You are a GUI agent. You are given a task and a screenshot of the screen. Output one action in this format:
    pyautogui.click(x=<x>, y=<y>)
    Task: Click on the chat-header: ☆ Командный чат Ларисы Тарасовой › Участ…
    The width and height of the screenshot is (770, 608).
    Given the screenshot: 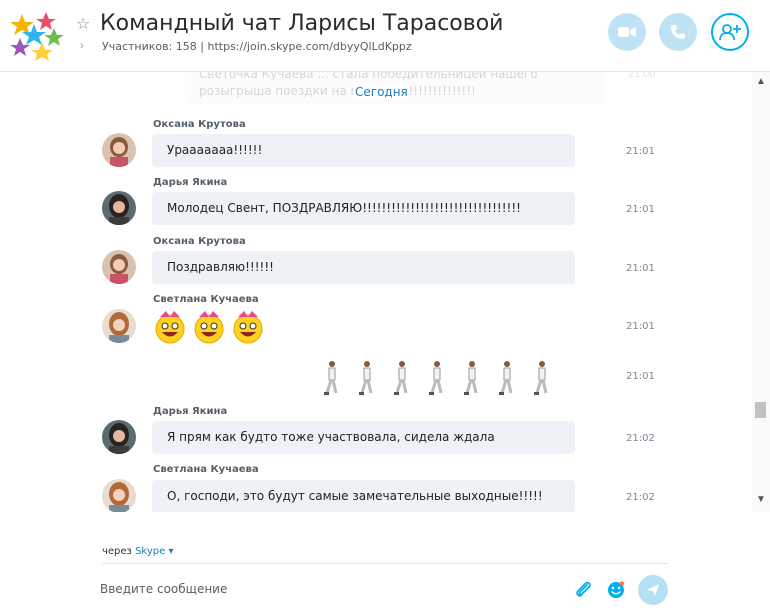 What is the action you would take?
    pyautogui.click(x=385, y=36)
    